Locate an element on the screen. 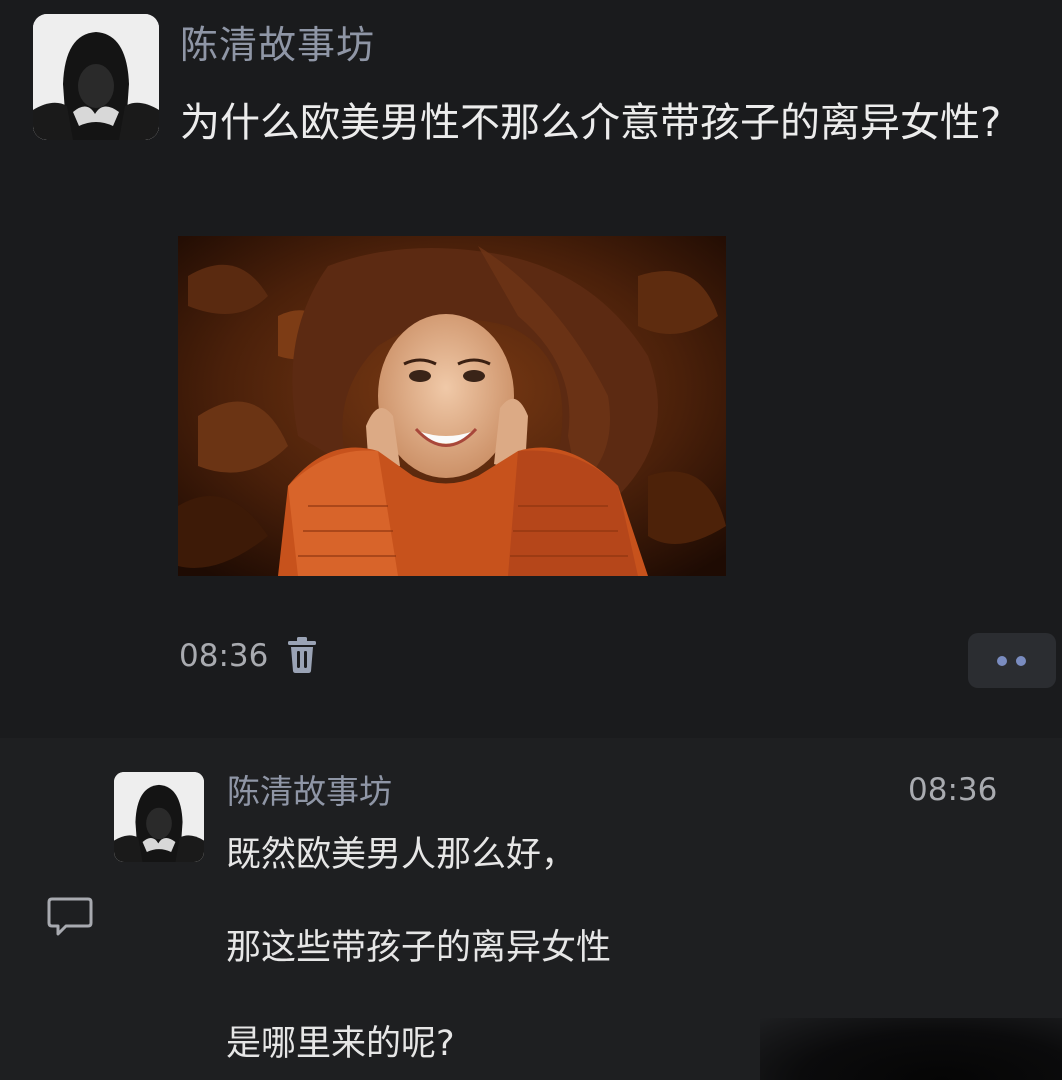 The image size is (1062, 1080). comment-timestamp: 08:36 is located at coordinates (953, 790).